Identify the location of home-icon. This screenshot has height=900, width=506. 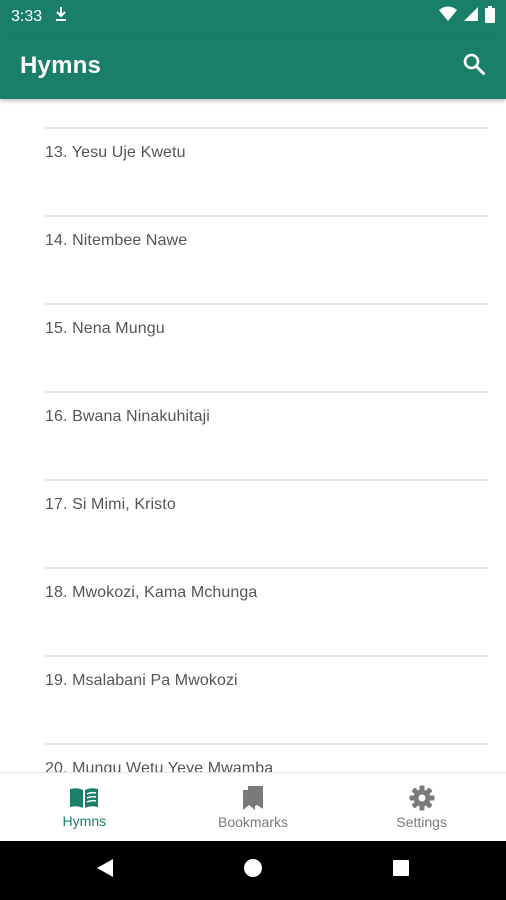
(253, 870).